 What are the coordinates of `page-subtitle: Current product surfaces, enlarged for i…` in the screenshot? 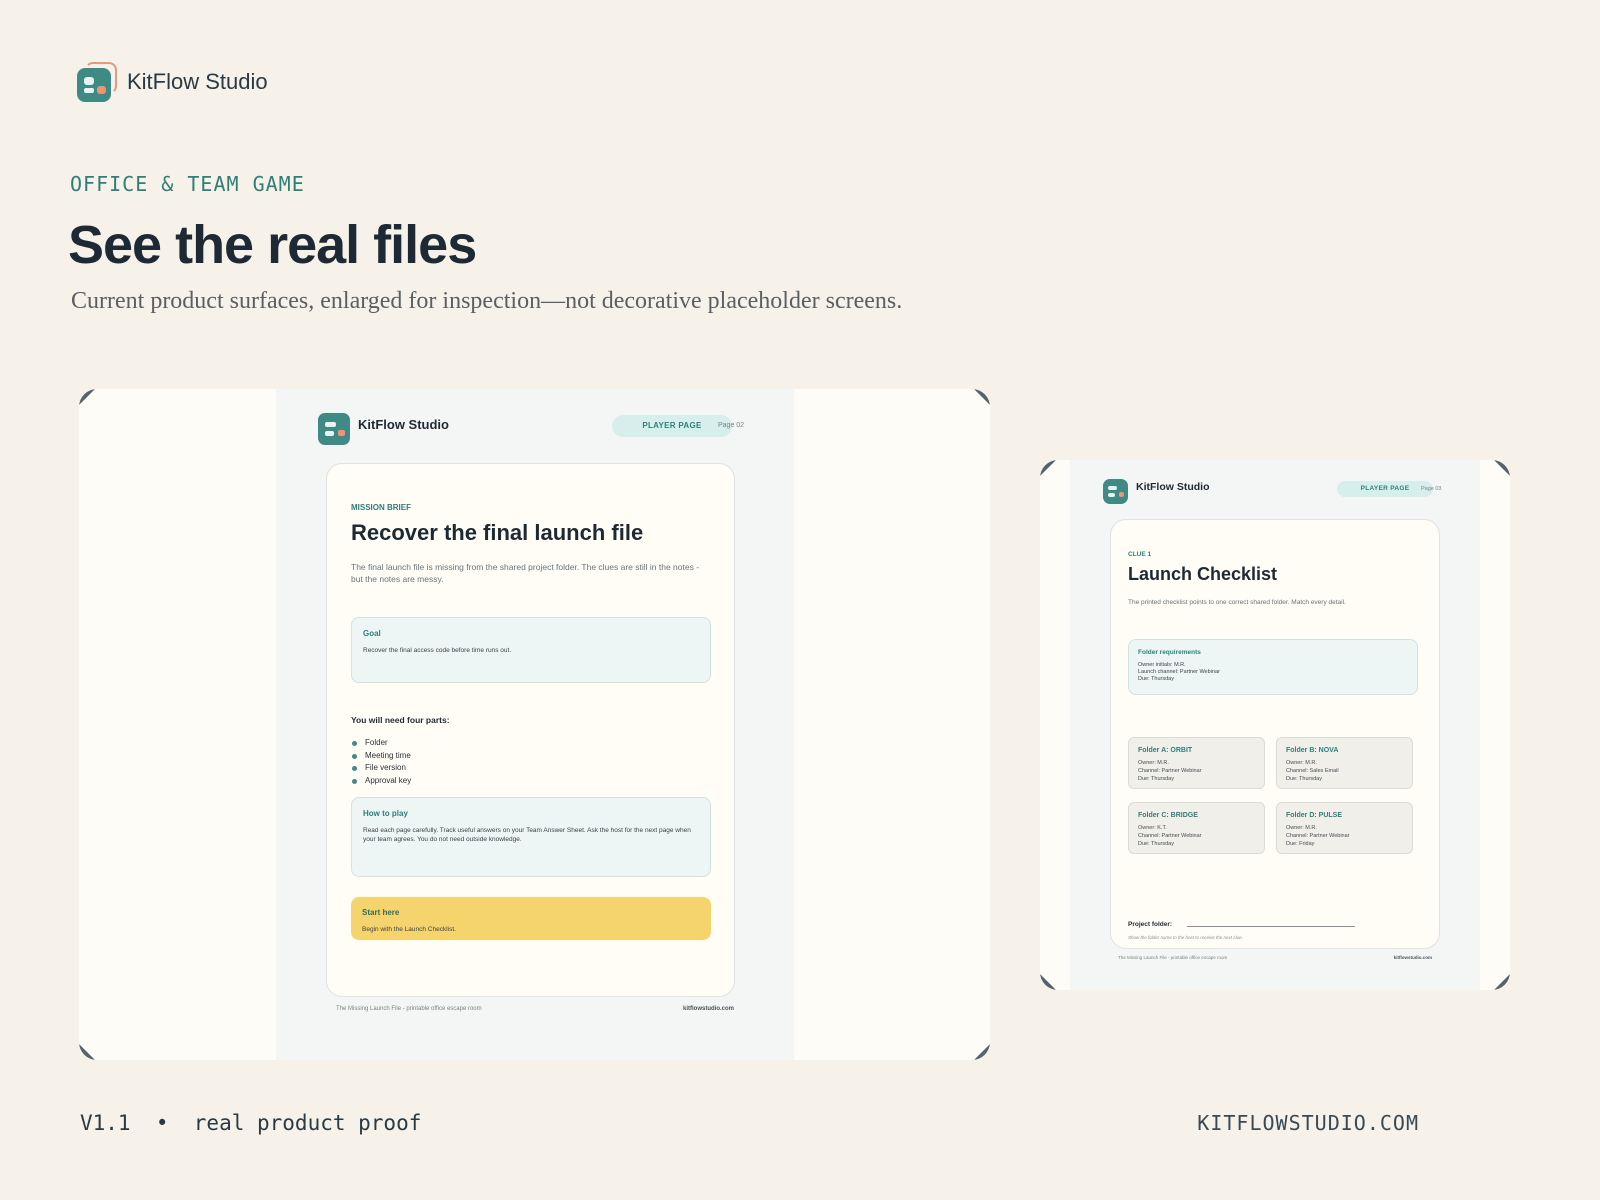 It's located at (487, 301).